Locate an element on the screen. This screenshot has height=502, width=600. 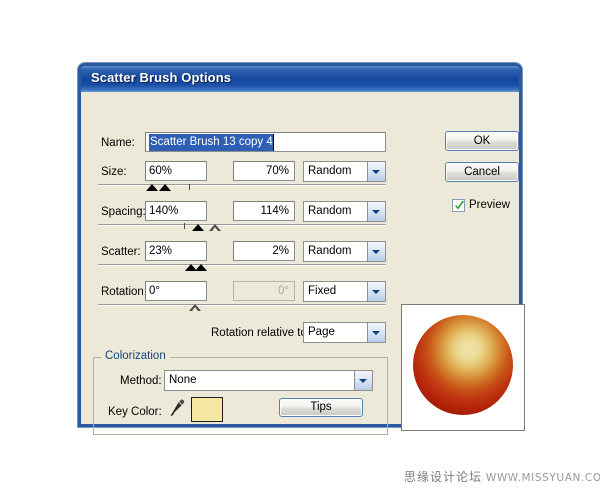
check-icon is located at coordinates (459, 205).